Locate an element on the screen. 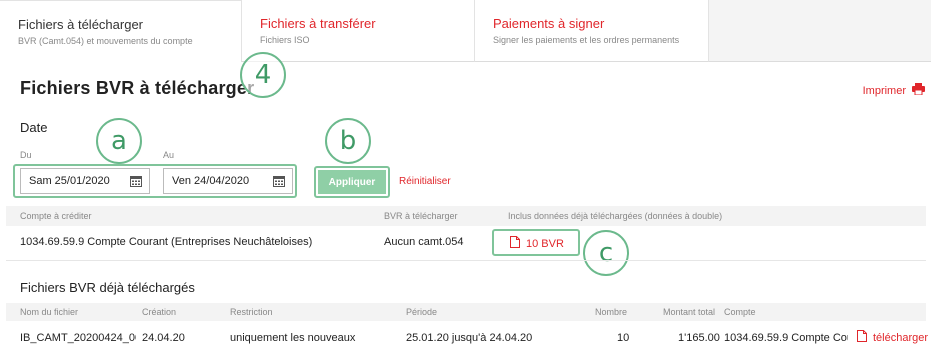 Image resolution: width=931 pixels, height=347 pixels. bvr-download-link: 10 BVR is located at coordinates (537, 243).